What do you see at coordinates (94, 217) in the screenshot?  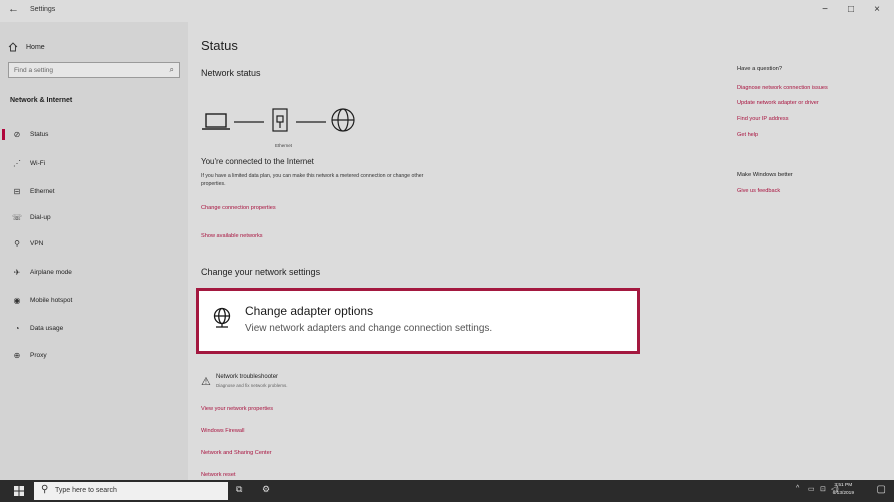 I see `sidebar-item-dialup: ☏ Dial-up` at bounding box center [94, 217].